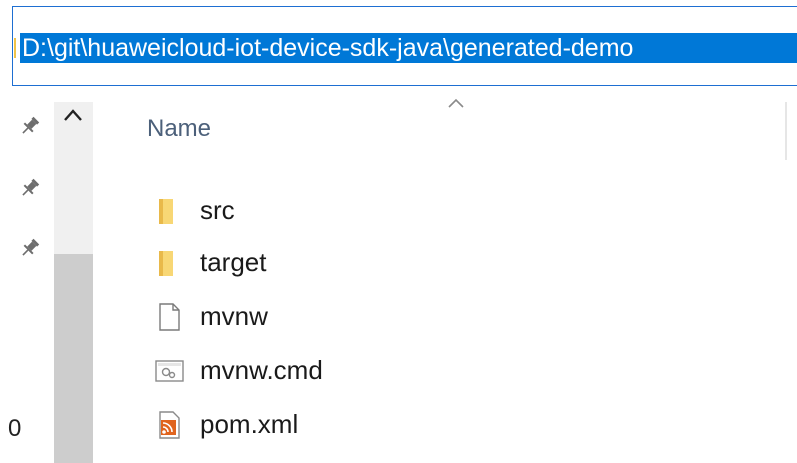 This screenshot has width=797, height=463. I want to click on scroll-up-arrow-icon, so click(73, 115).